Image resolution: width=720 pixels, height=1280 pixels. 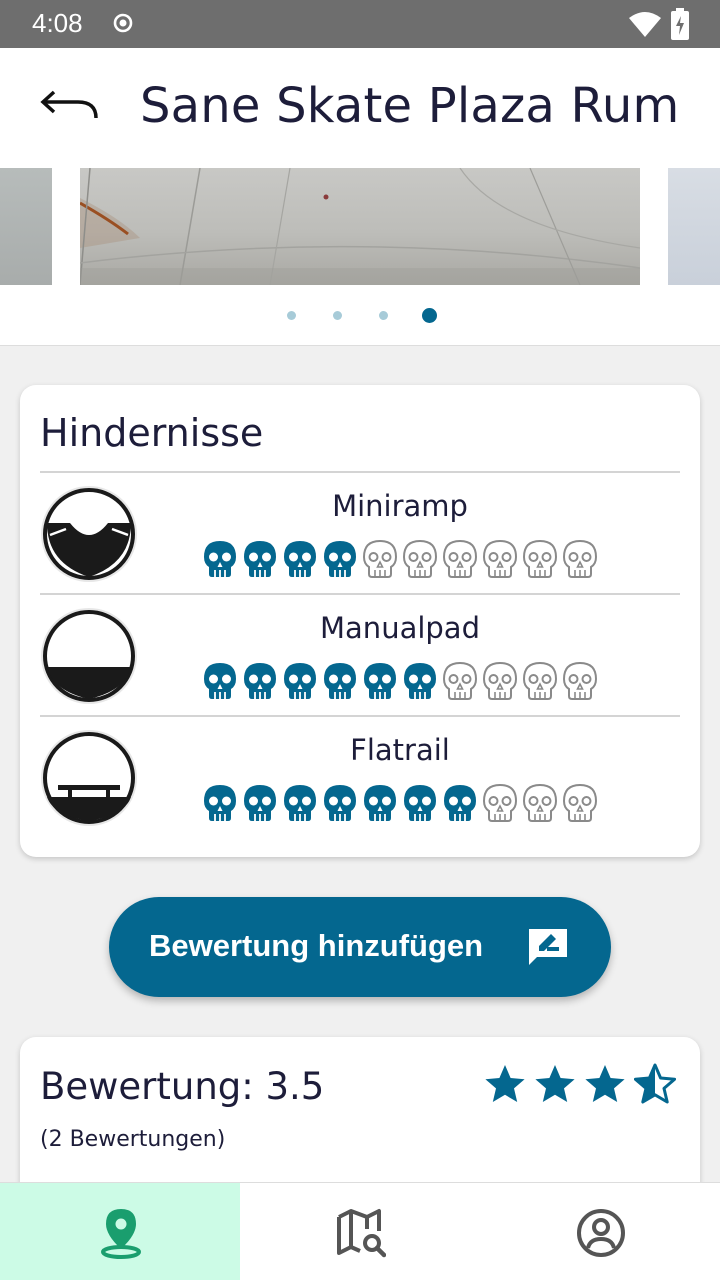 What do you see at coordinates (645, 24) in the screenshot?
I see `wifi-icon` at bounding box center [645, 24].